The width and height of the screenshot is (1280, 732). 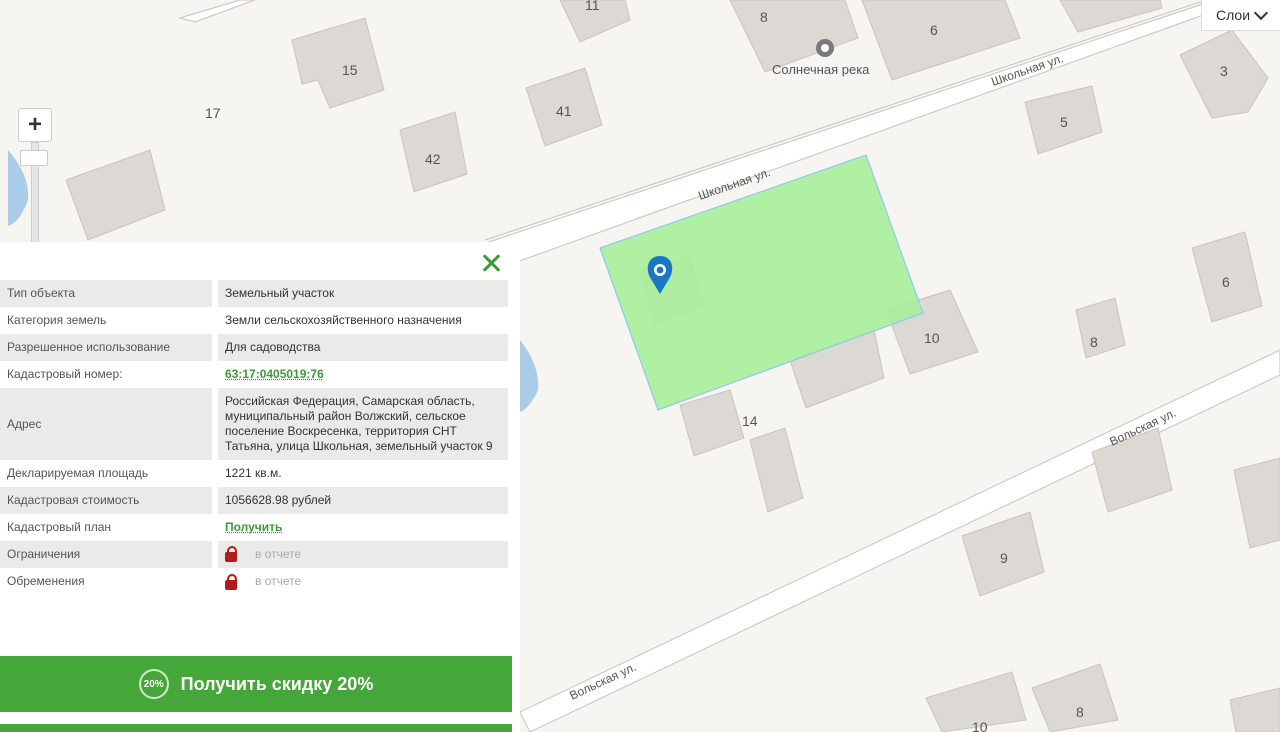 I want to click on table-row: Кадастровый номер: 63:17:0405019:76, so click(x=254, y=374).